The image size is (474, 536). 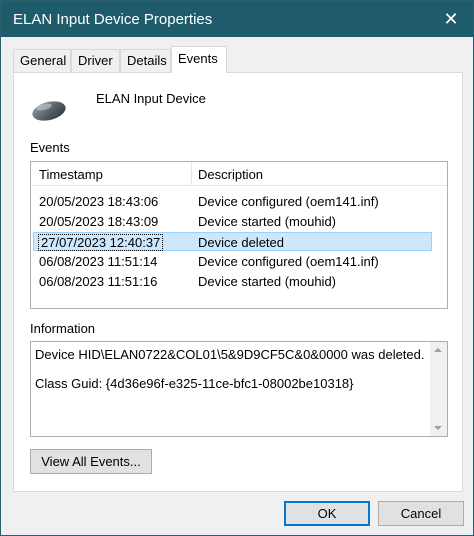 What do you see at coordinates (42, 60) in the screenshot?
I see `tab-general: General` at bounding box center [42, 60].